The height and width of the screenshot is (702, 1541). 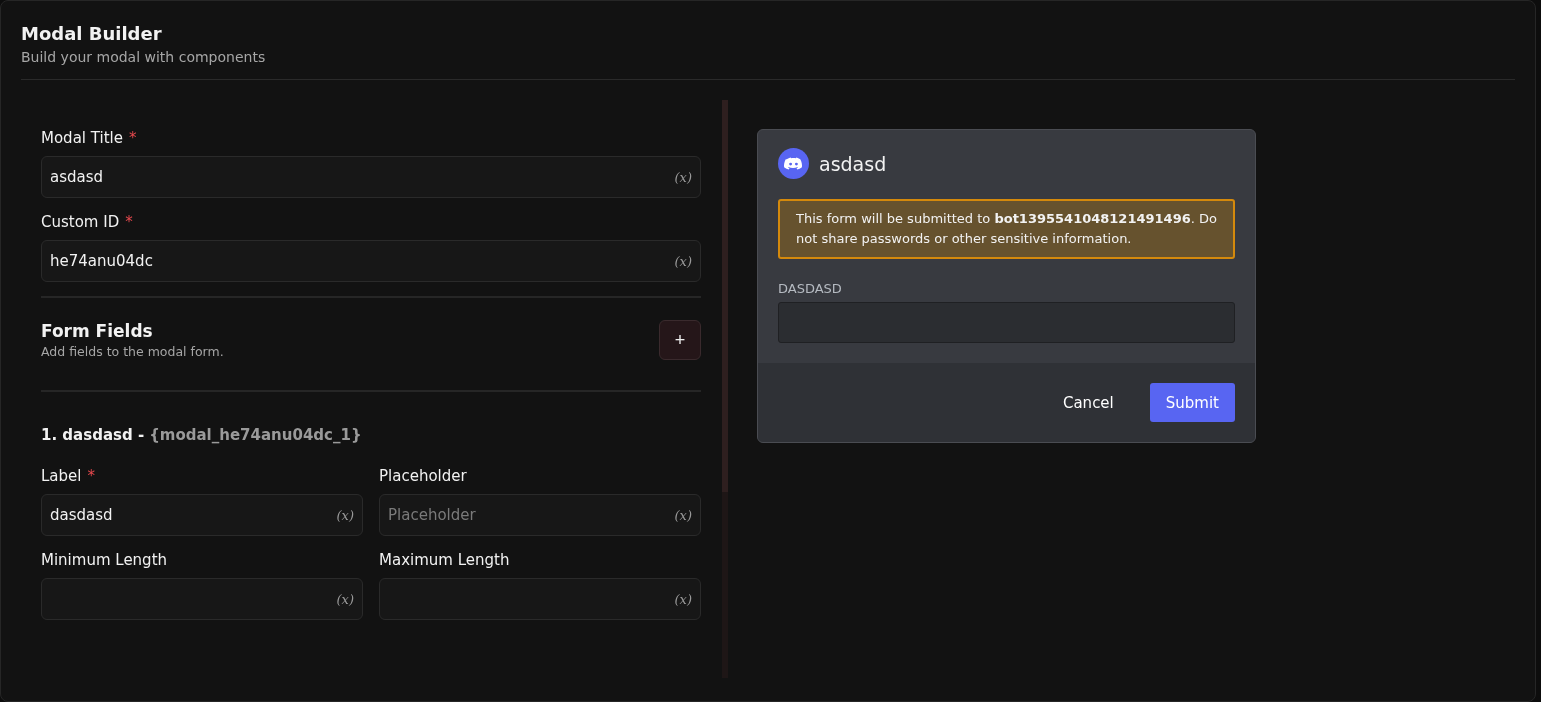 I want to click on cancel-button: Cancel, so click(x=1088, y=402).